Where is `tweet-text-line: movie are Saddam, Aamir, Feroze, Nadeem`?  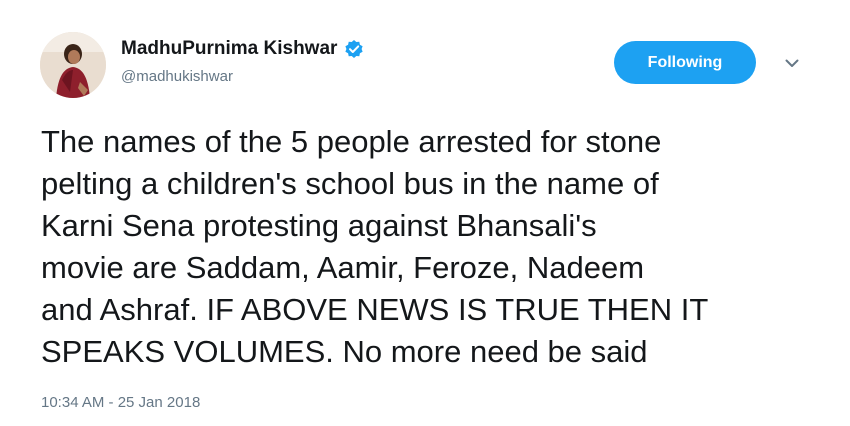
tweet-text-line: movie are Saddam, Aamir, Feroze, Nadeem is located at coordinates (343, 267).